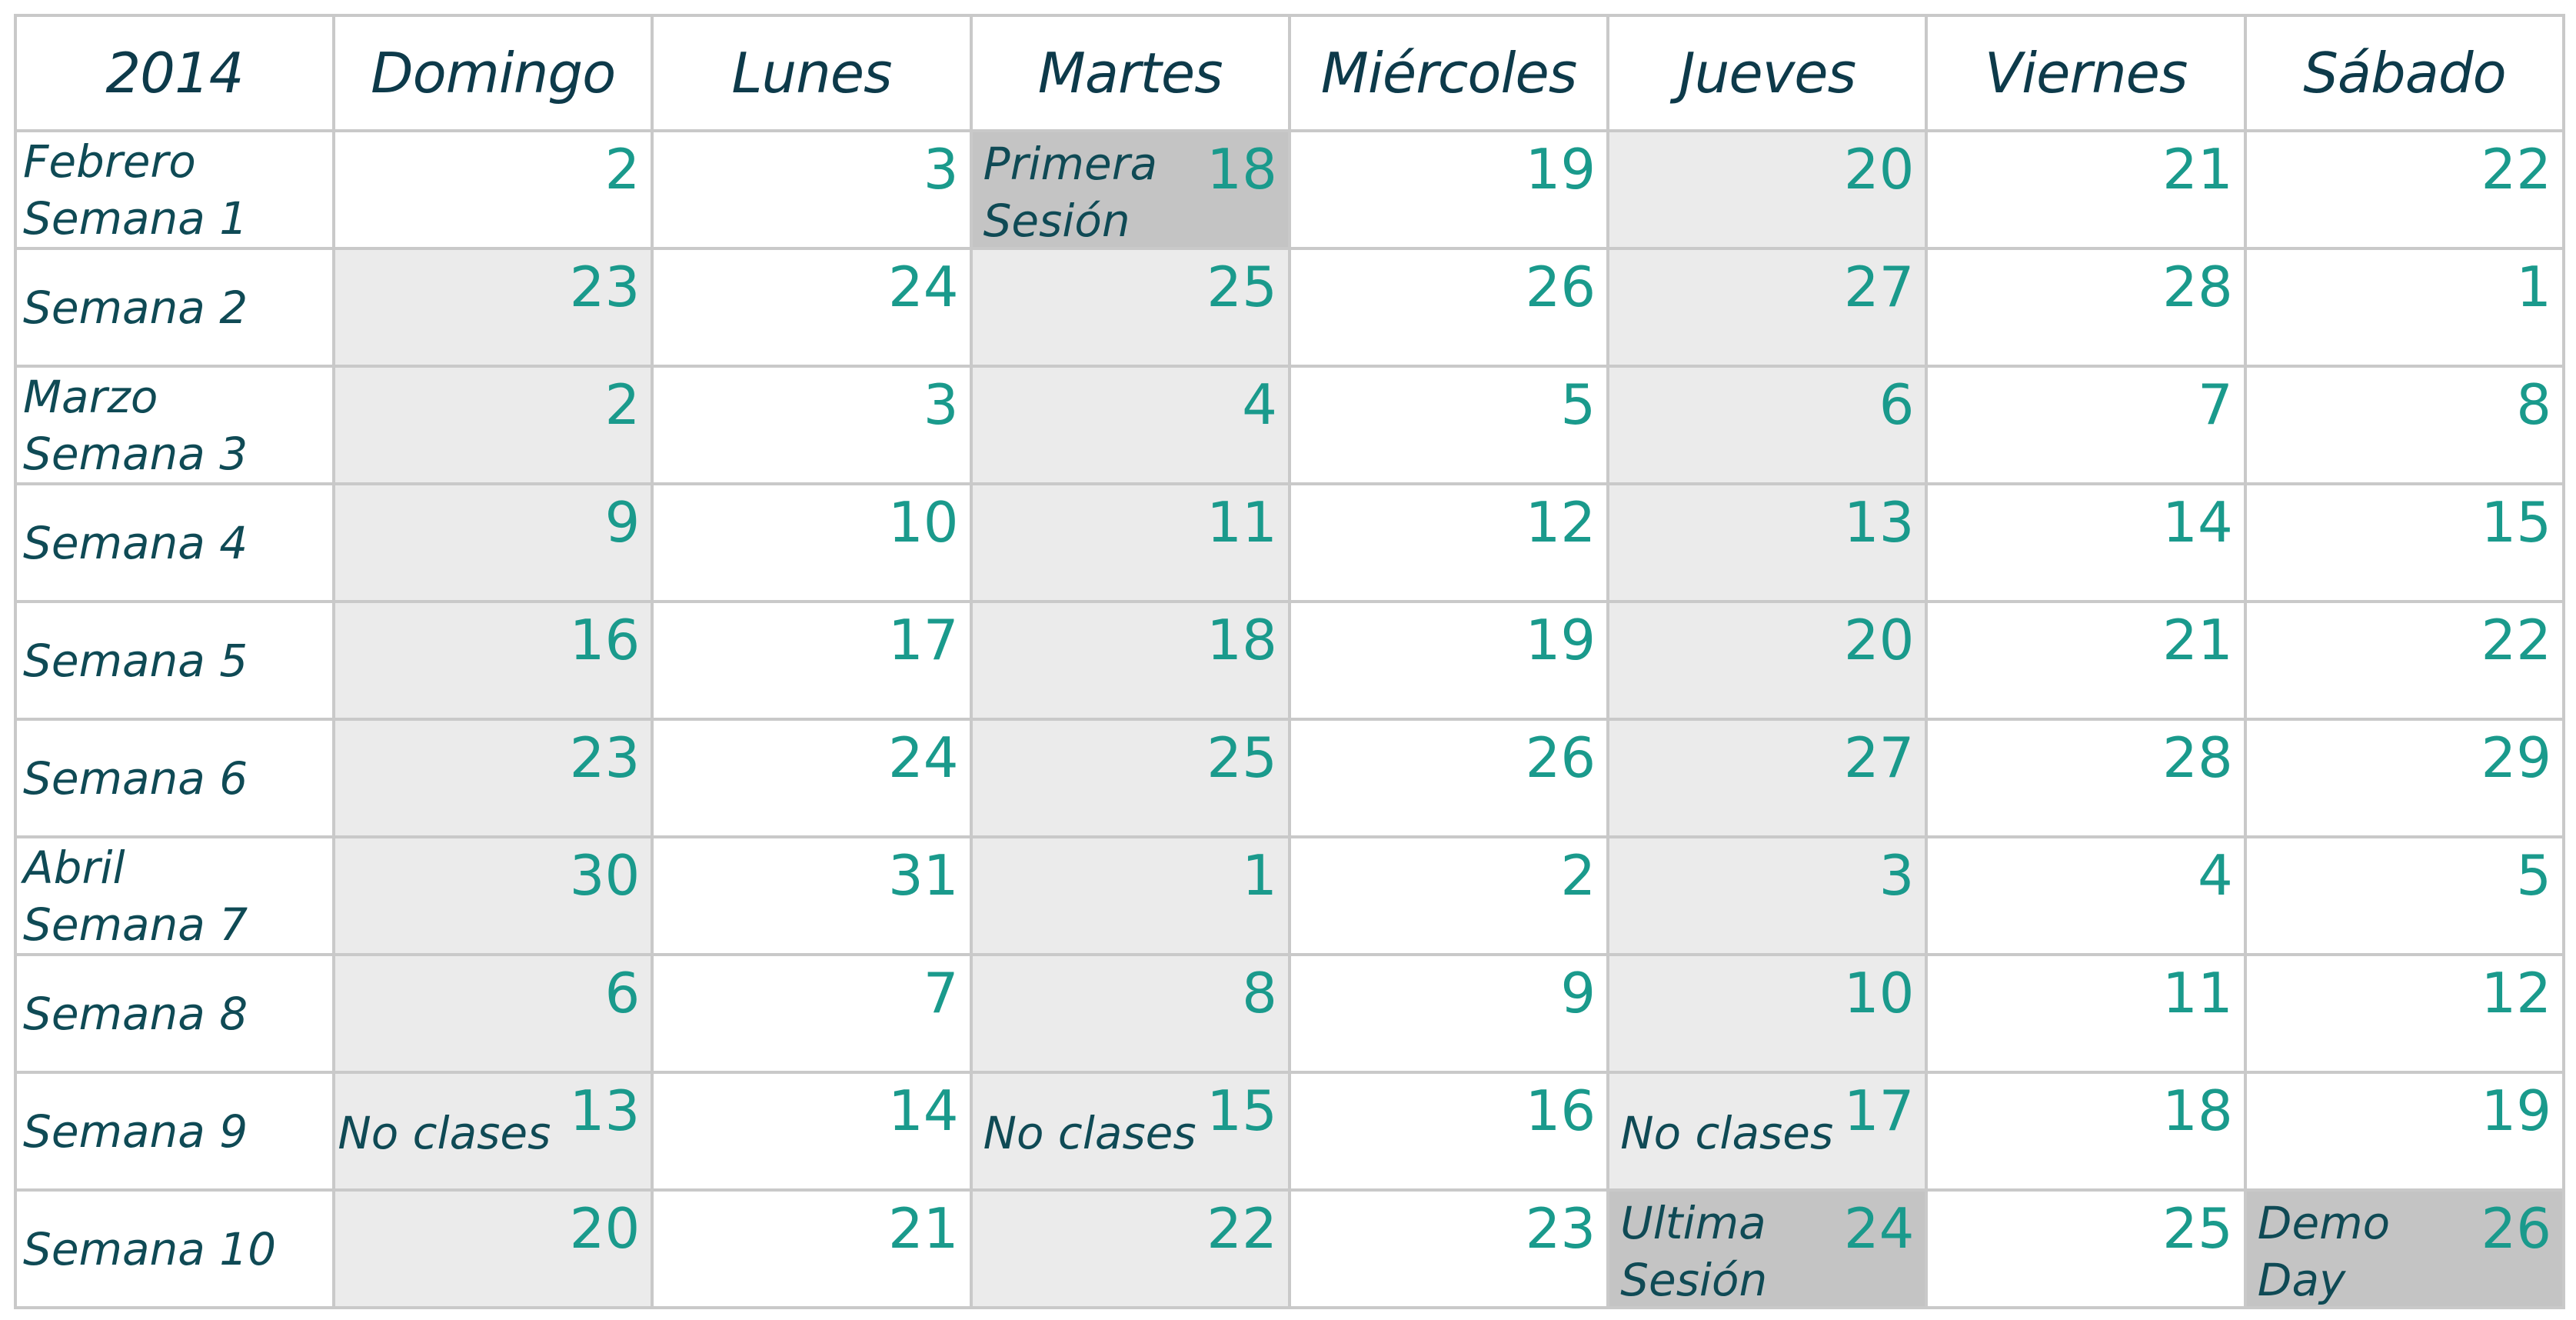 The width and height of the screenshot is (2576, 1320). What do you see at coordinates (812, 660) in the screenshot?
I see `day-cell: 17` at bounding box center [812, 660].